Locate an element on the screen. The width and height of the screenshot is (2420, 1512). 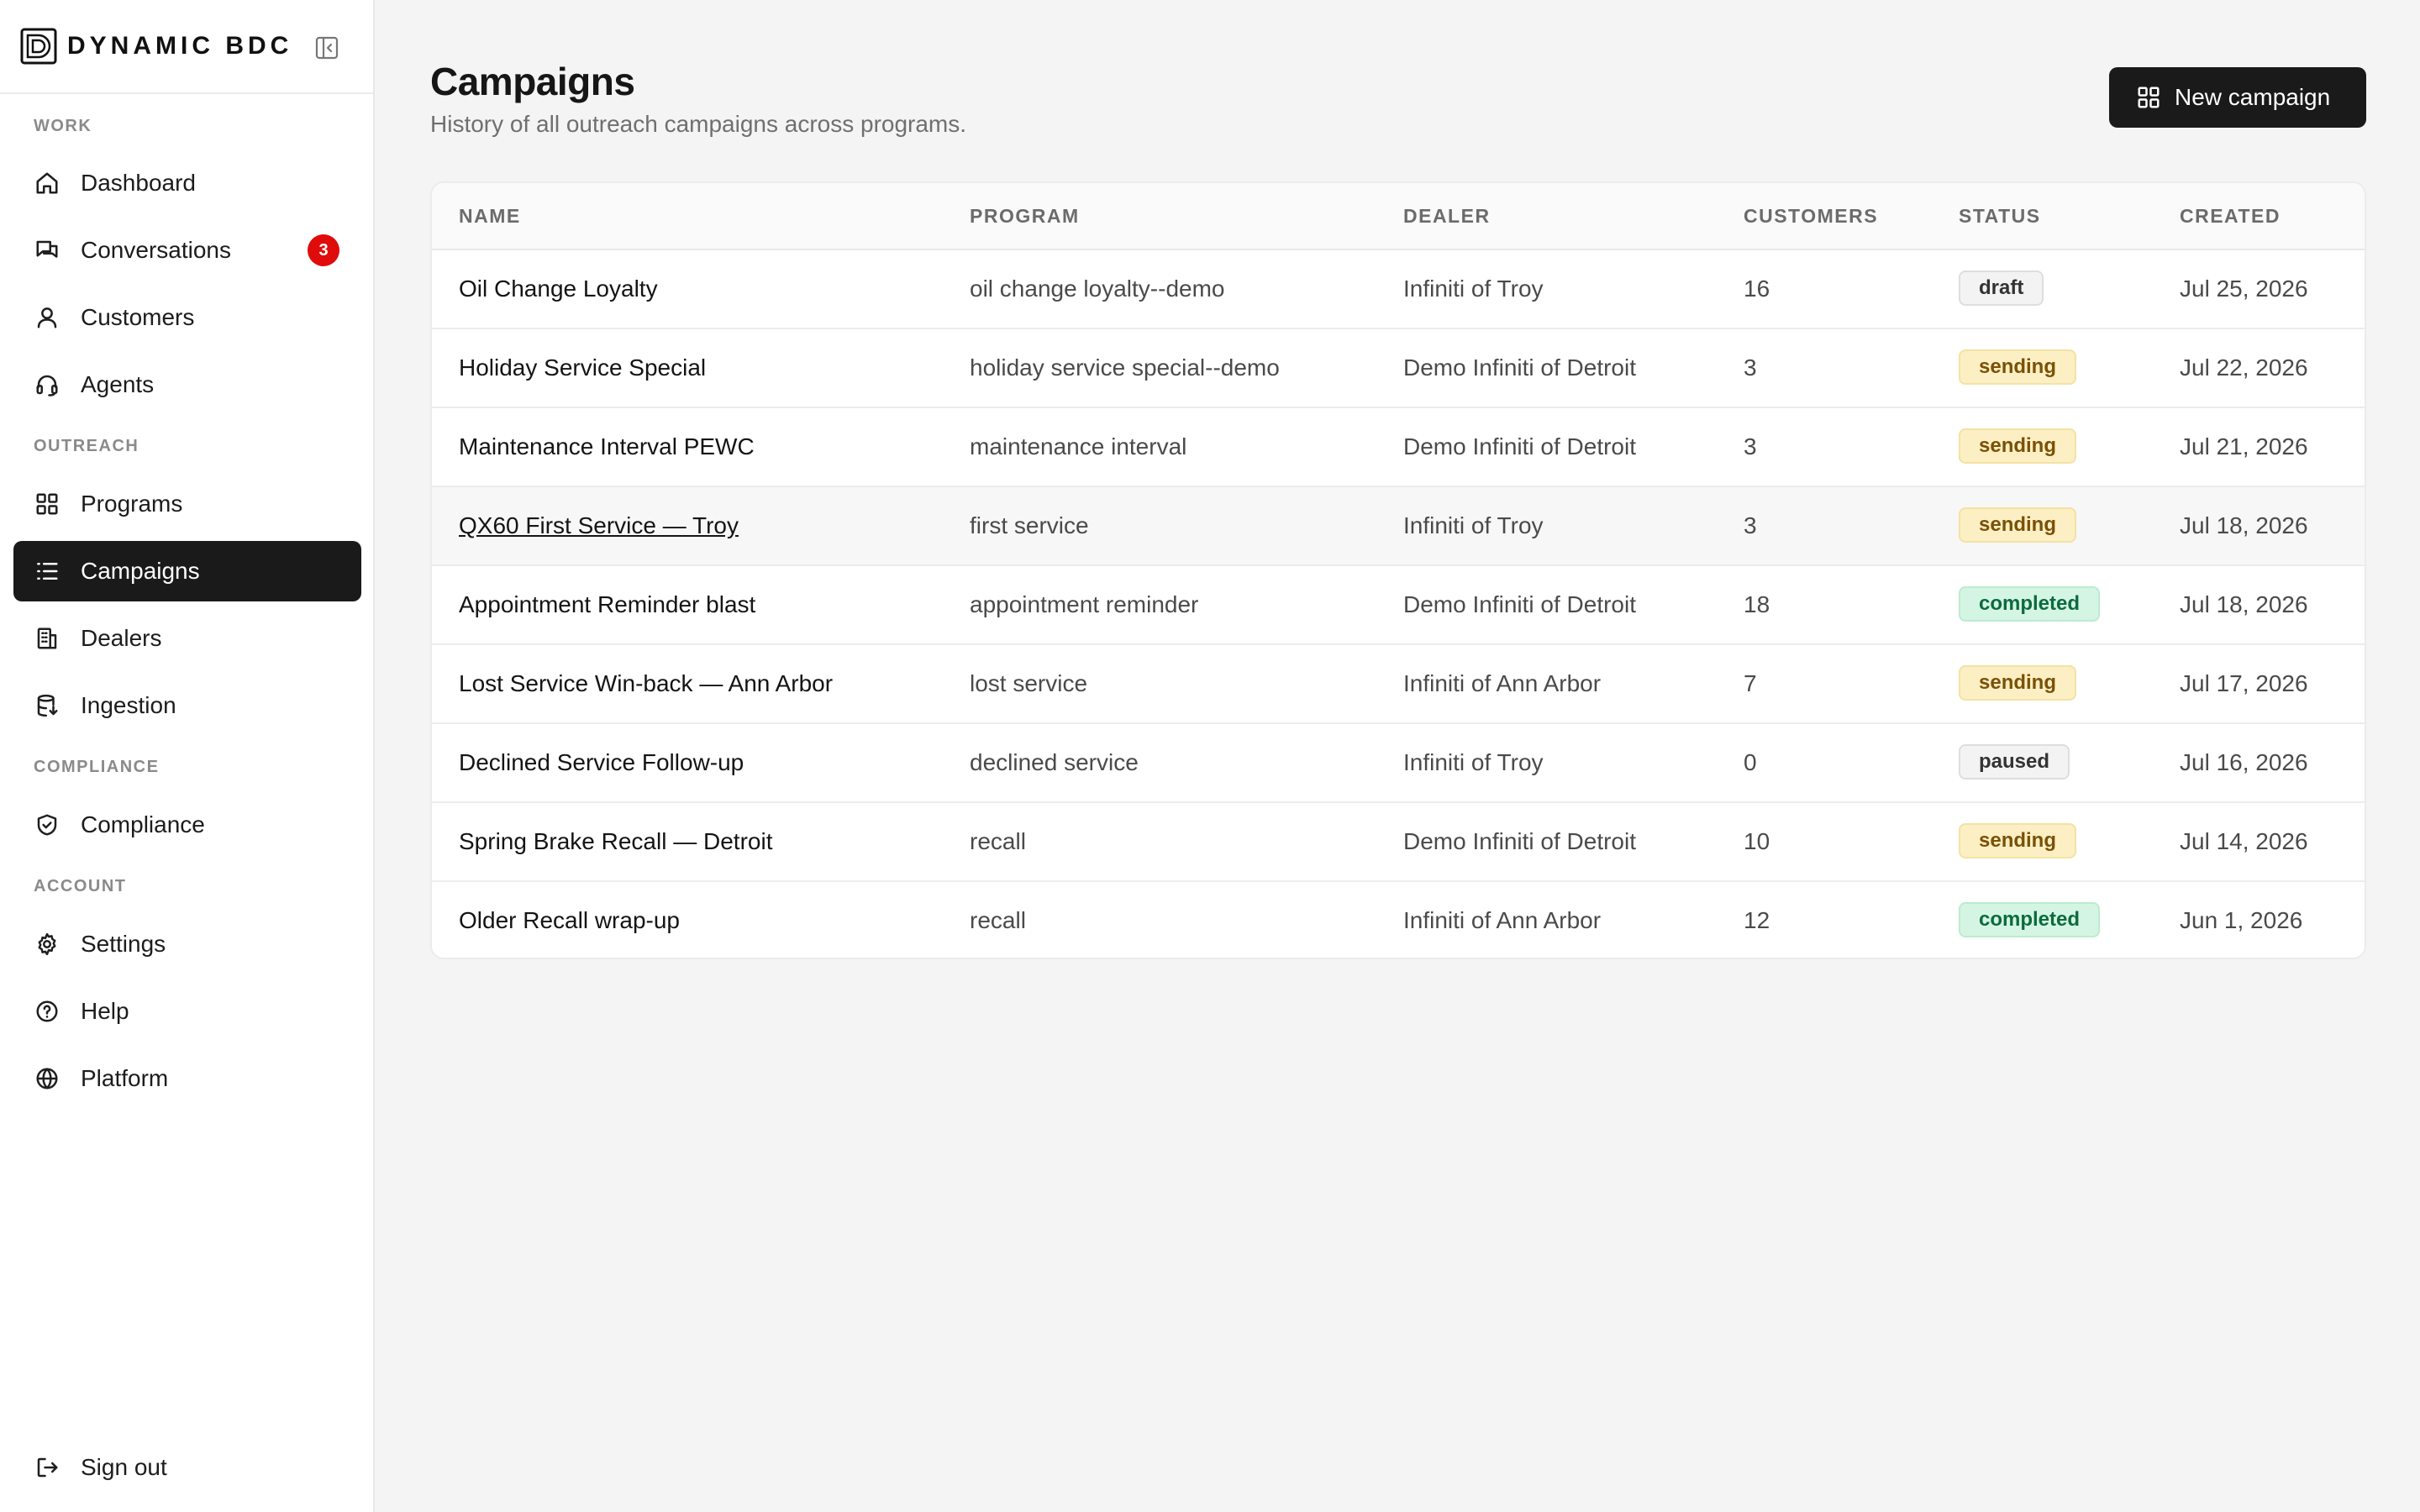
new-campaign-label: New campaign is located at coordinates (2253, 97).